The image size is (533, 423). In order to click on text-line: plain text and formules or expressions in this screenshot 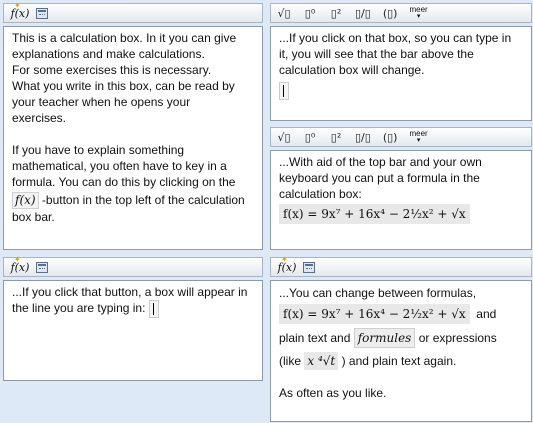, I will do `click(401, 338)`.